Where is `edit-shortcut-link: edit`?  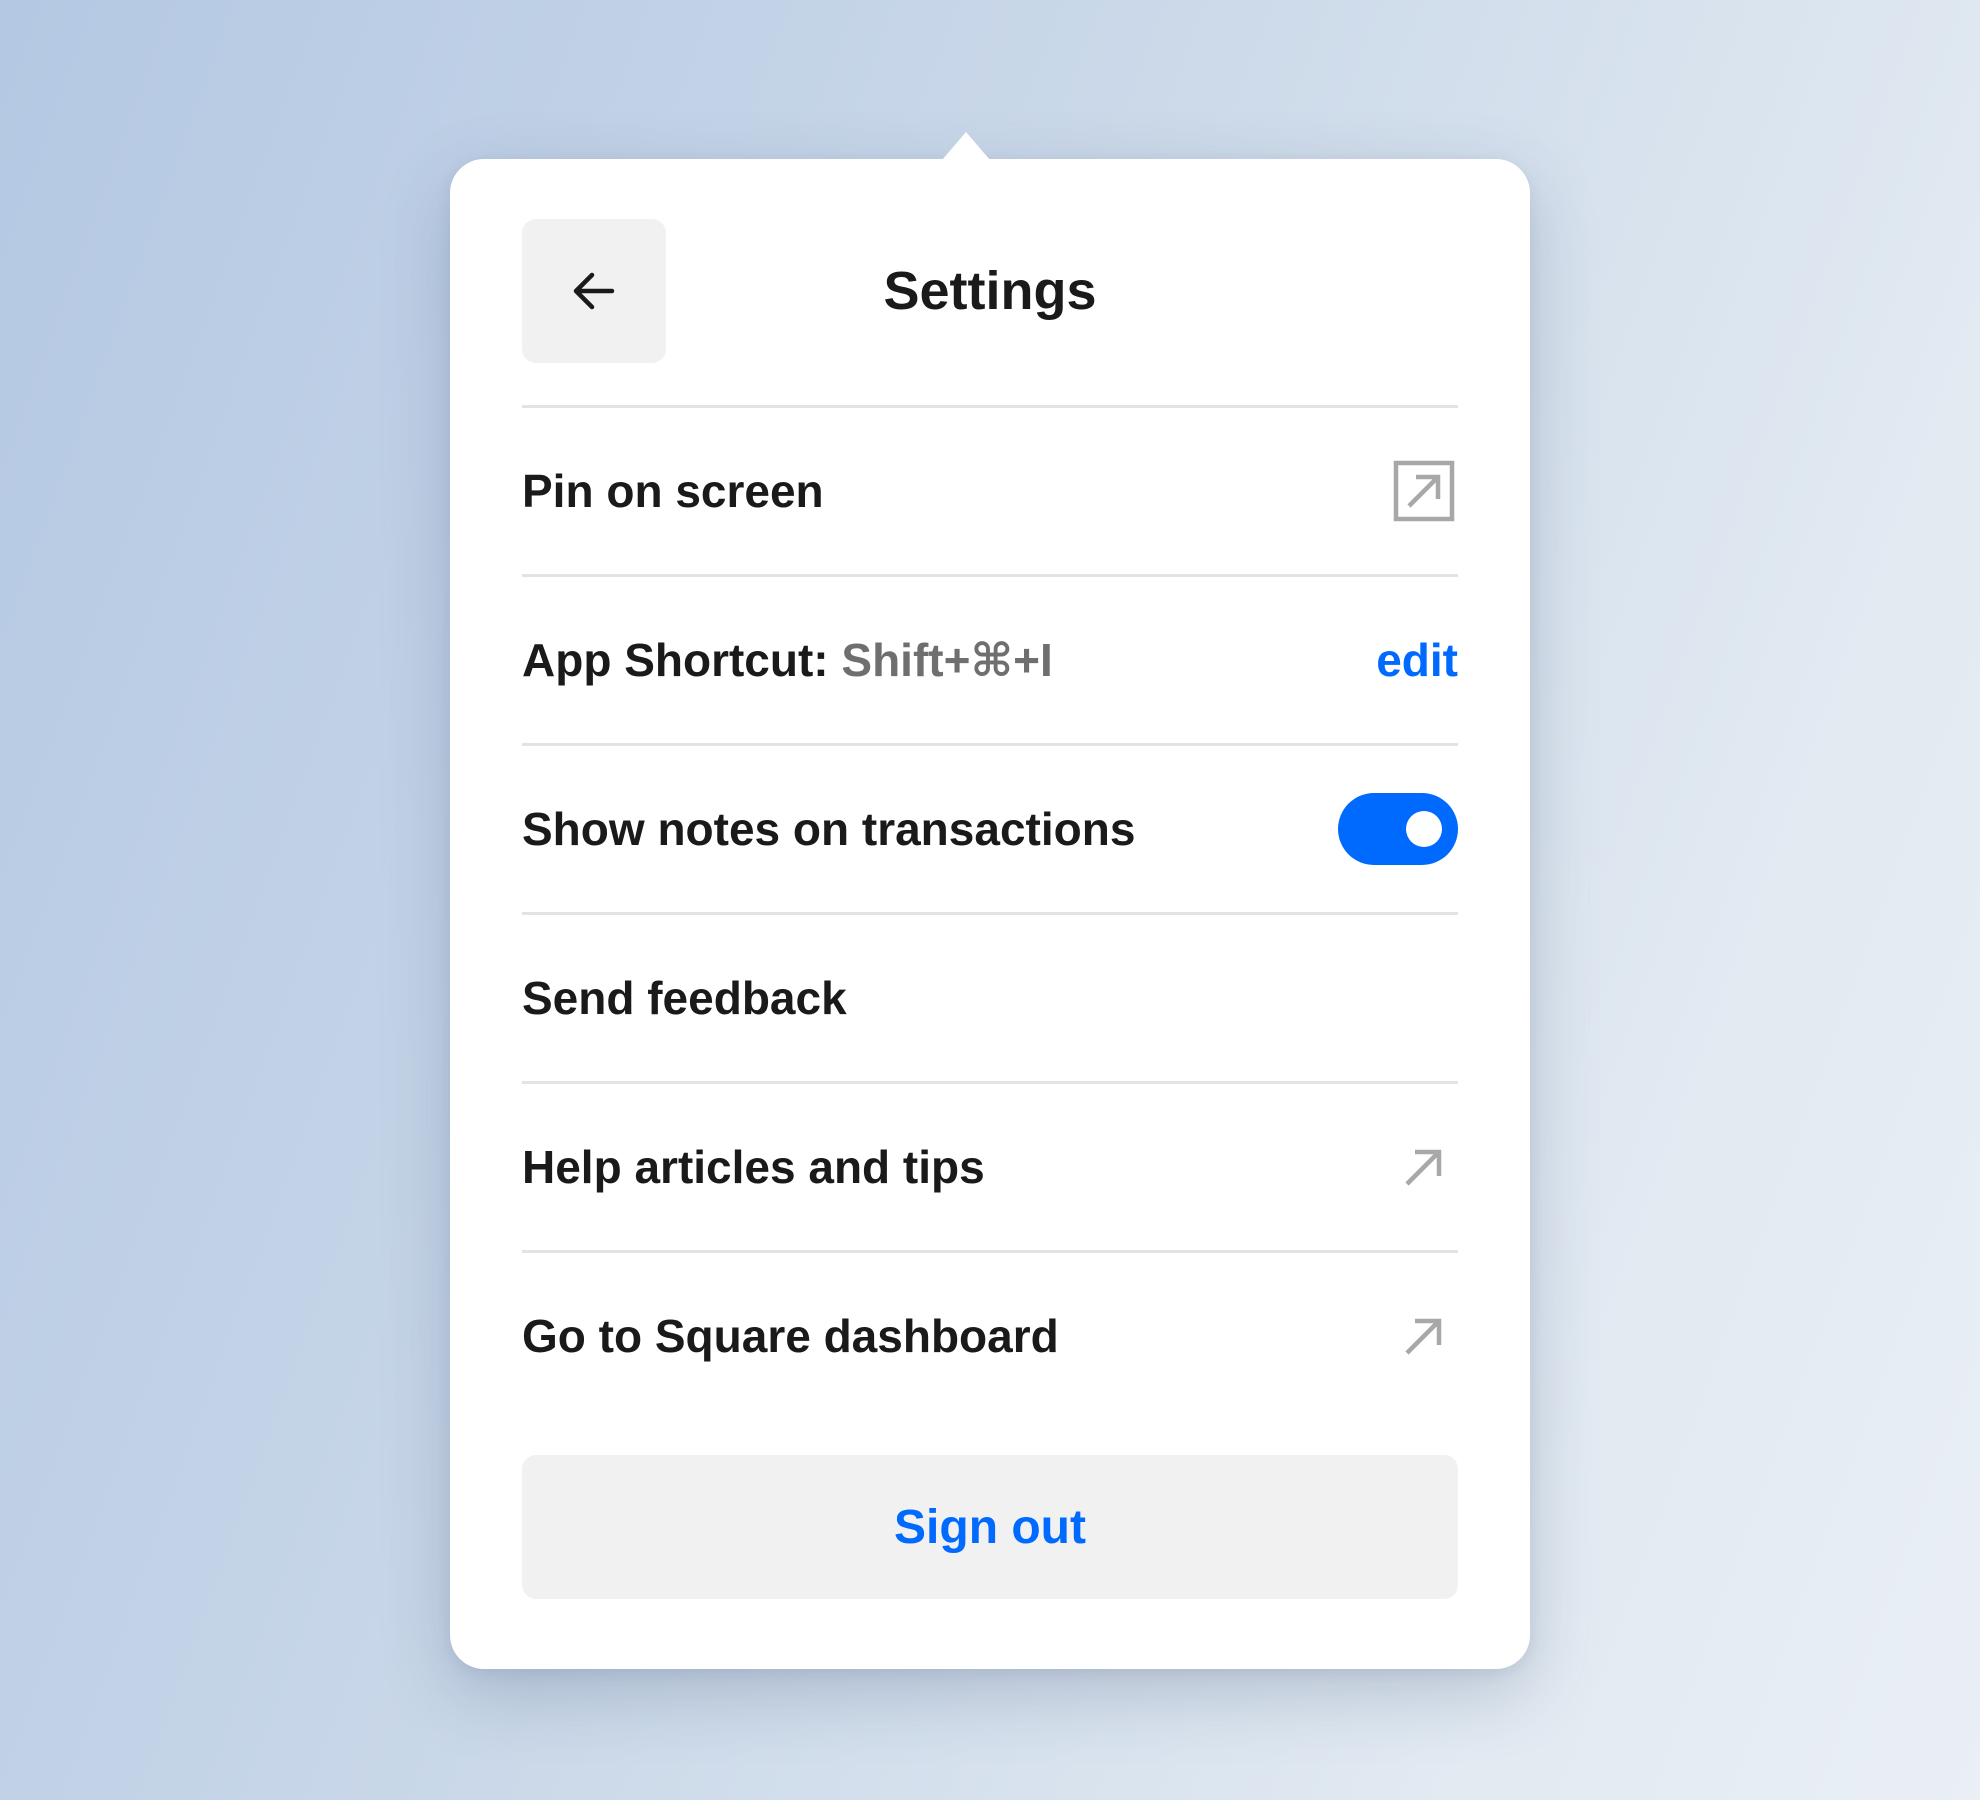 edit-shortcut-link: edit is located at coordinates (1417, 660).